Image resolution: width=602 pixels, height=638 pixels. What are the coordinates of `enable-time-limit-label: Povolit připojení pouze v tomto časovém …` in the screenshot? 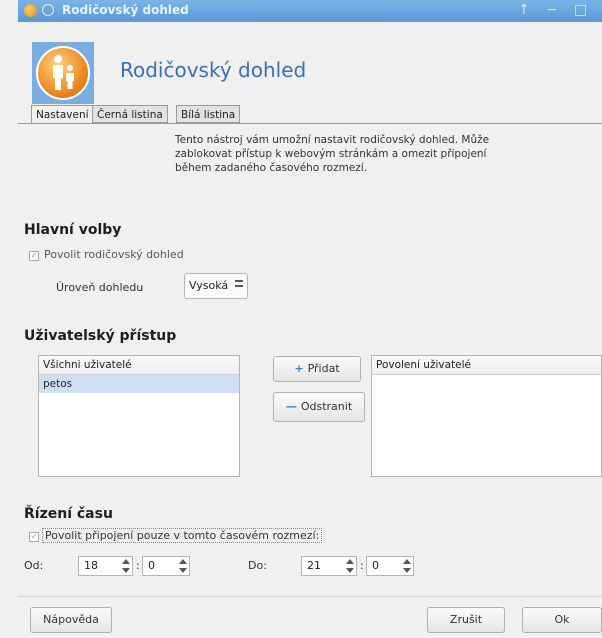 It's located at (182, 535).